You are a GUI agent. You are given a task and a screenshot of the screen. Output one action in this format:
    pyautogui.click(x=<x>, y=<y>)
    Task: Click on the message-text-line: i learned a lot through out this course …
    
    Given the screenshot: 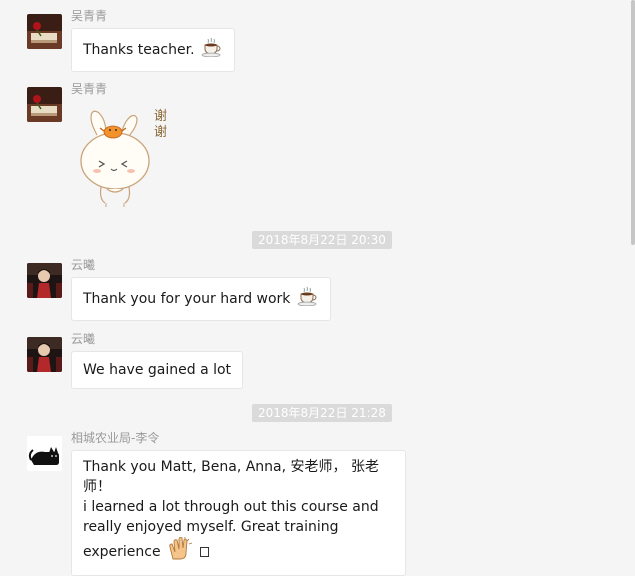 What is the action you would take?
    pyautogui.click(x=231, y=507)
    